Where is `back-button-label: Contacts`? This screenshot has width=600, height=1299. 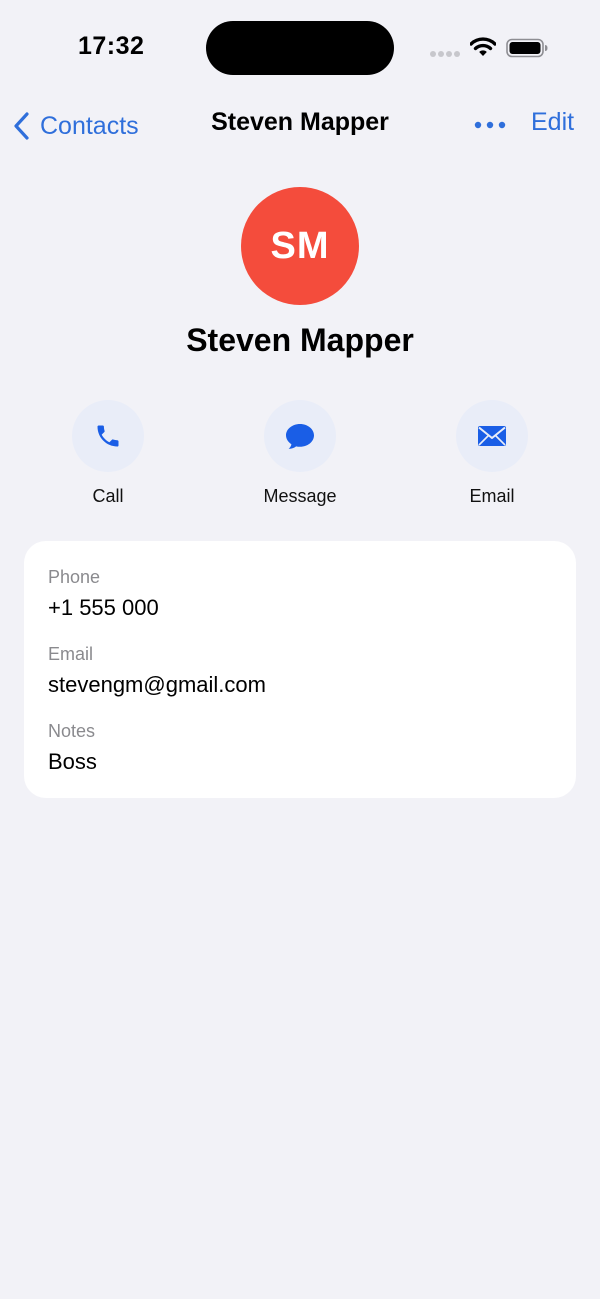 back-button-label: Contacts is located at coordinates (89, 125).